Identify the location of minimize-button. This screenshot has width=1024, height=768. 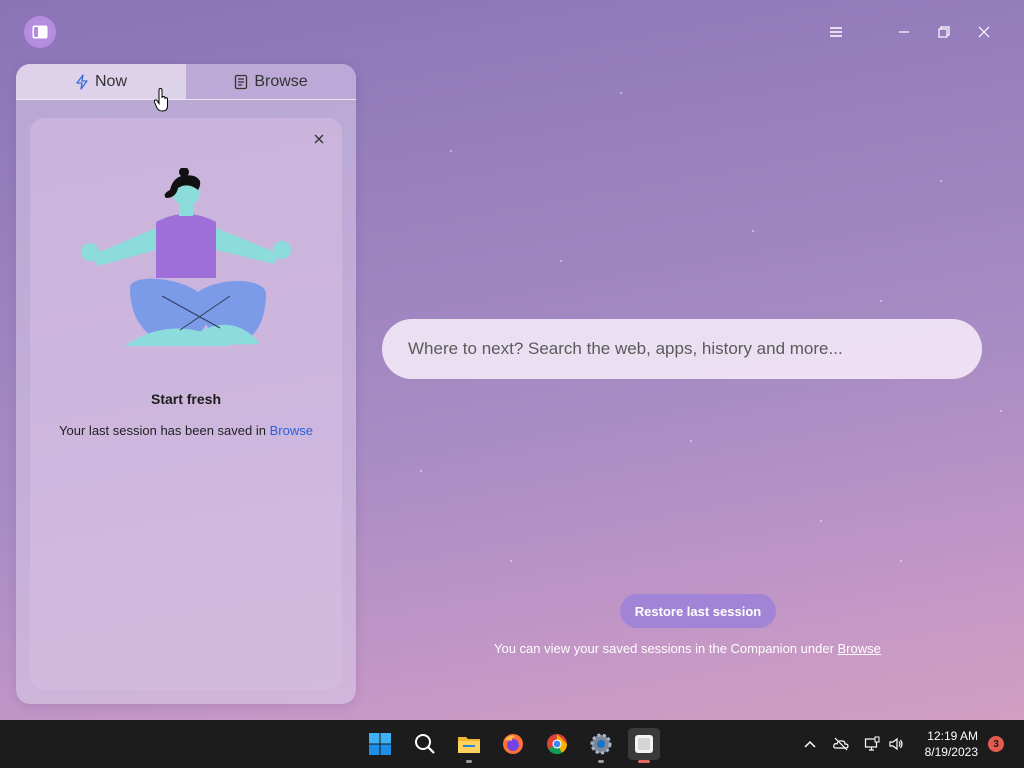
(904, 32).